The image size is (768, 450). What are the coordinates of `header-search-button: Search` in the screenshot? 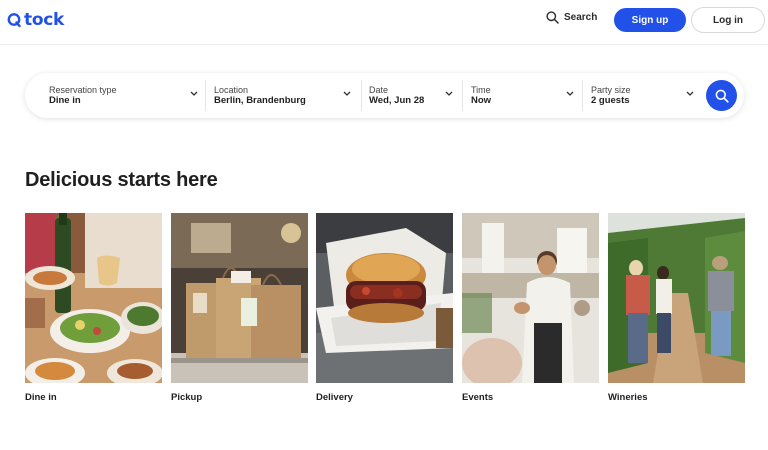 It's located at (571, 17).